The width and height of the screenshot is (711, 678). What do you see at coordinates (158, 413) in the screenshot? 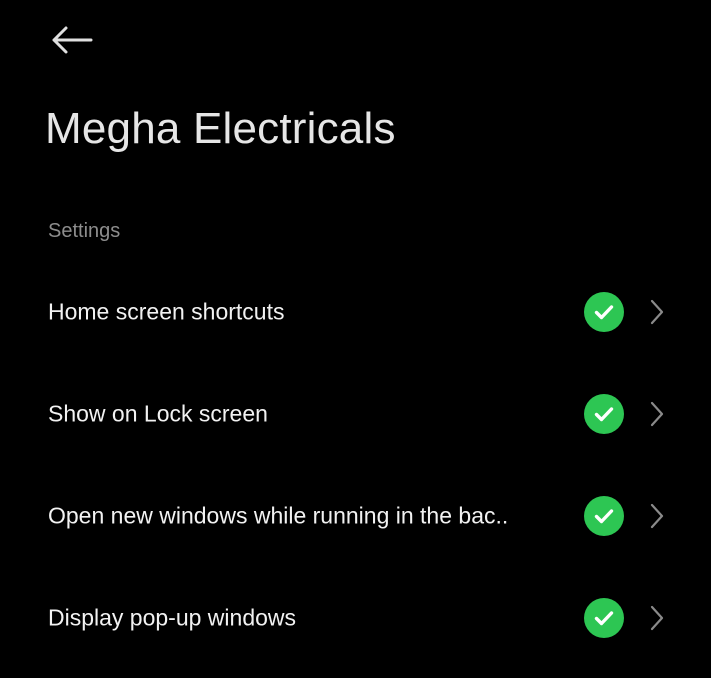
I see `setting-label: Show on Lock screen` at bounding box center [158, 413].